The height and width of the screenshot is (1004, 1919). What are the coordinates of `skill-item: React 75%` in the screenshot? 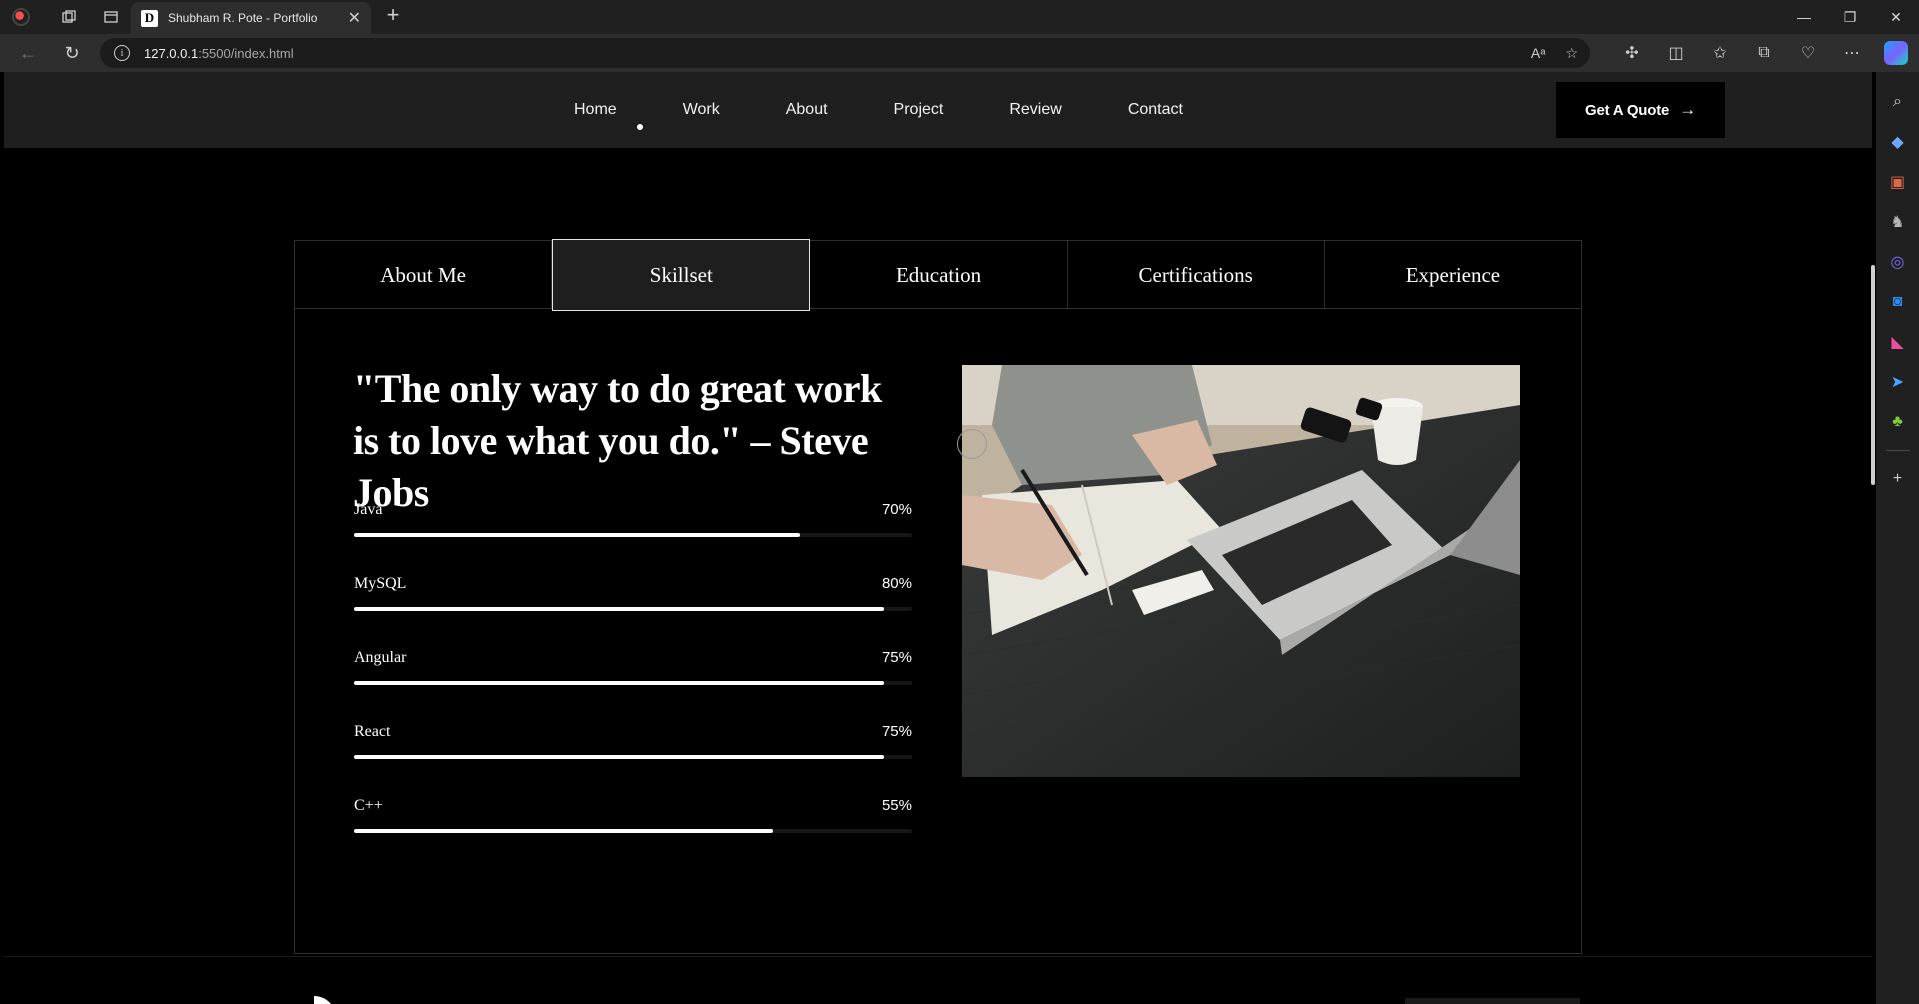 It's located at (633, 754).